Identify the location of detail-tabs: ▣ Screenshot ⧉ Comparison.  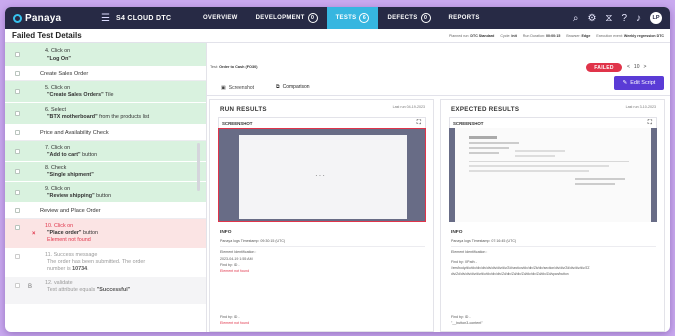
(265, 87).